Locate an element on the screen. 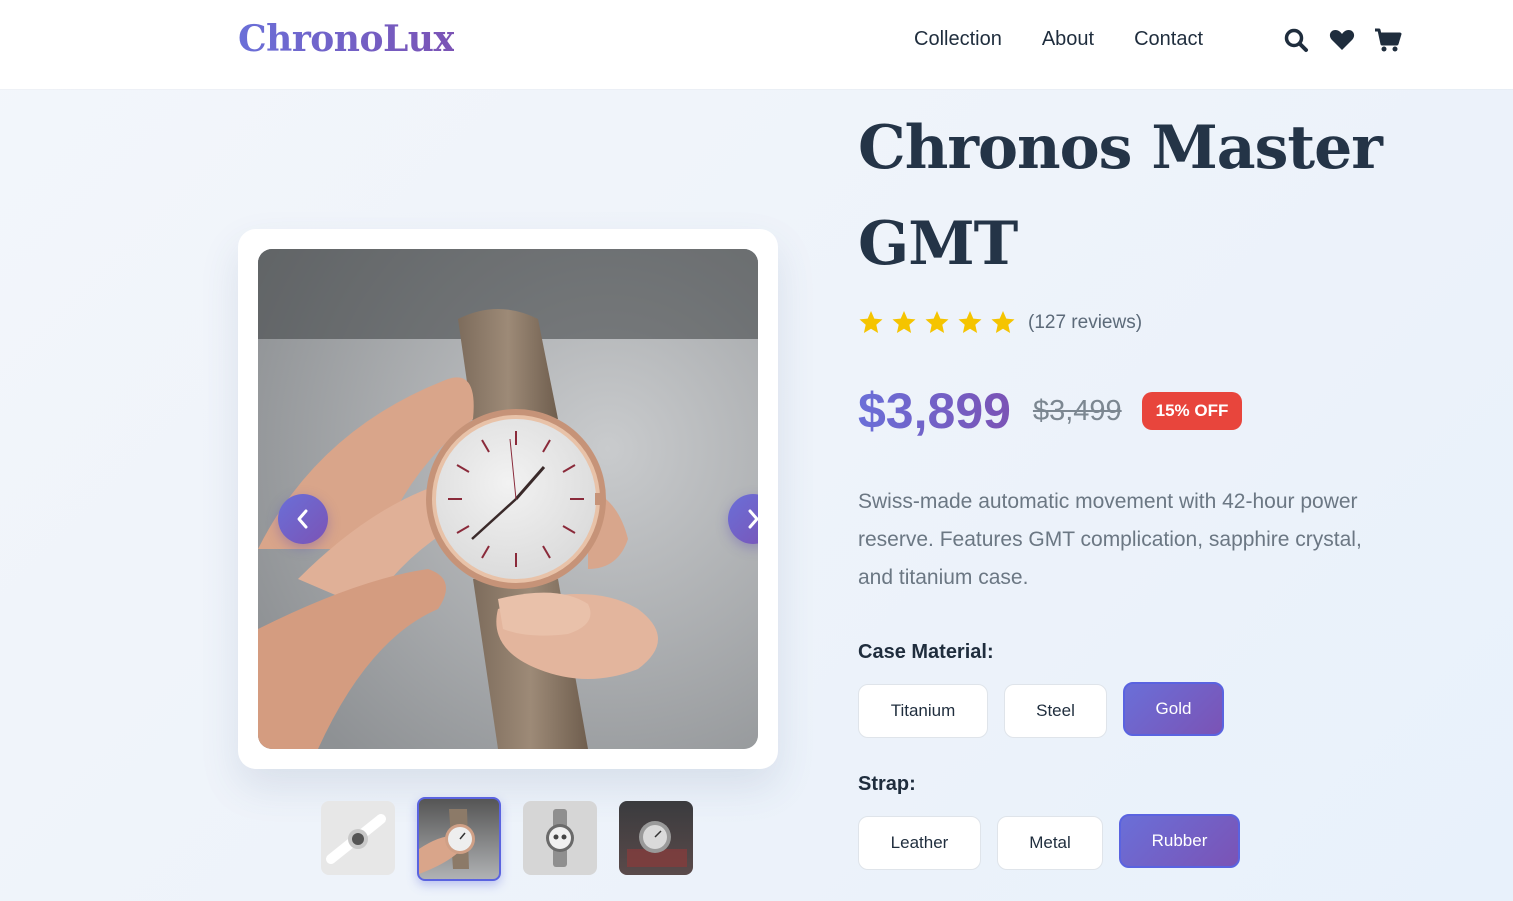  option-rubber: Rubber is located at coordinates (1179, 841).